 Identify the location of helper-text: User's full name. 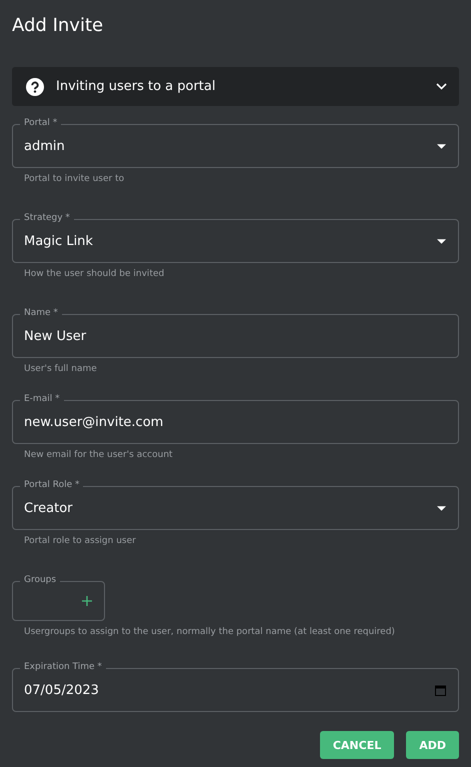
(61, 369).